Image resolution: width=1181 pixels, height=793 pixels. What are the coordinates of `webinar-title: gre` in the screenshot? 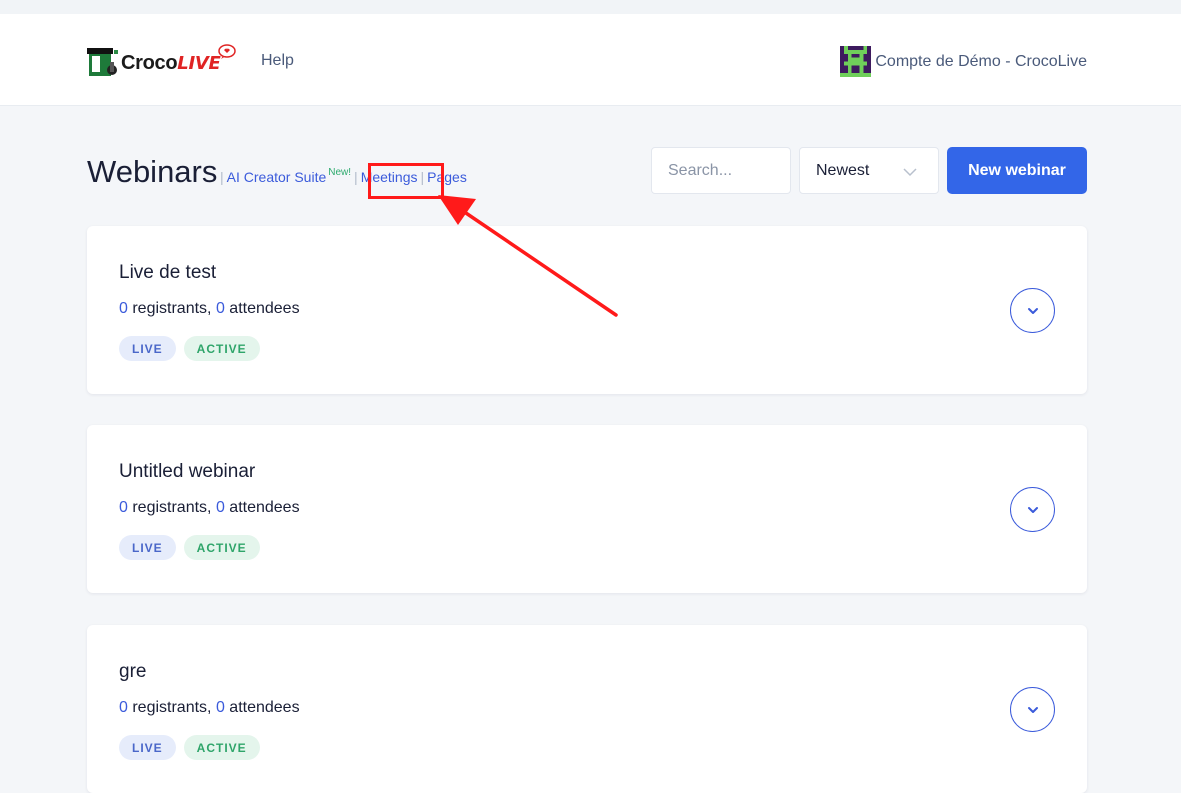 It's located at (132, 672).